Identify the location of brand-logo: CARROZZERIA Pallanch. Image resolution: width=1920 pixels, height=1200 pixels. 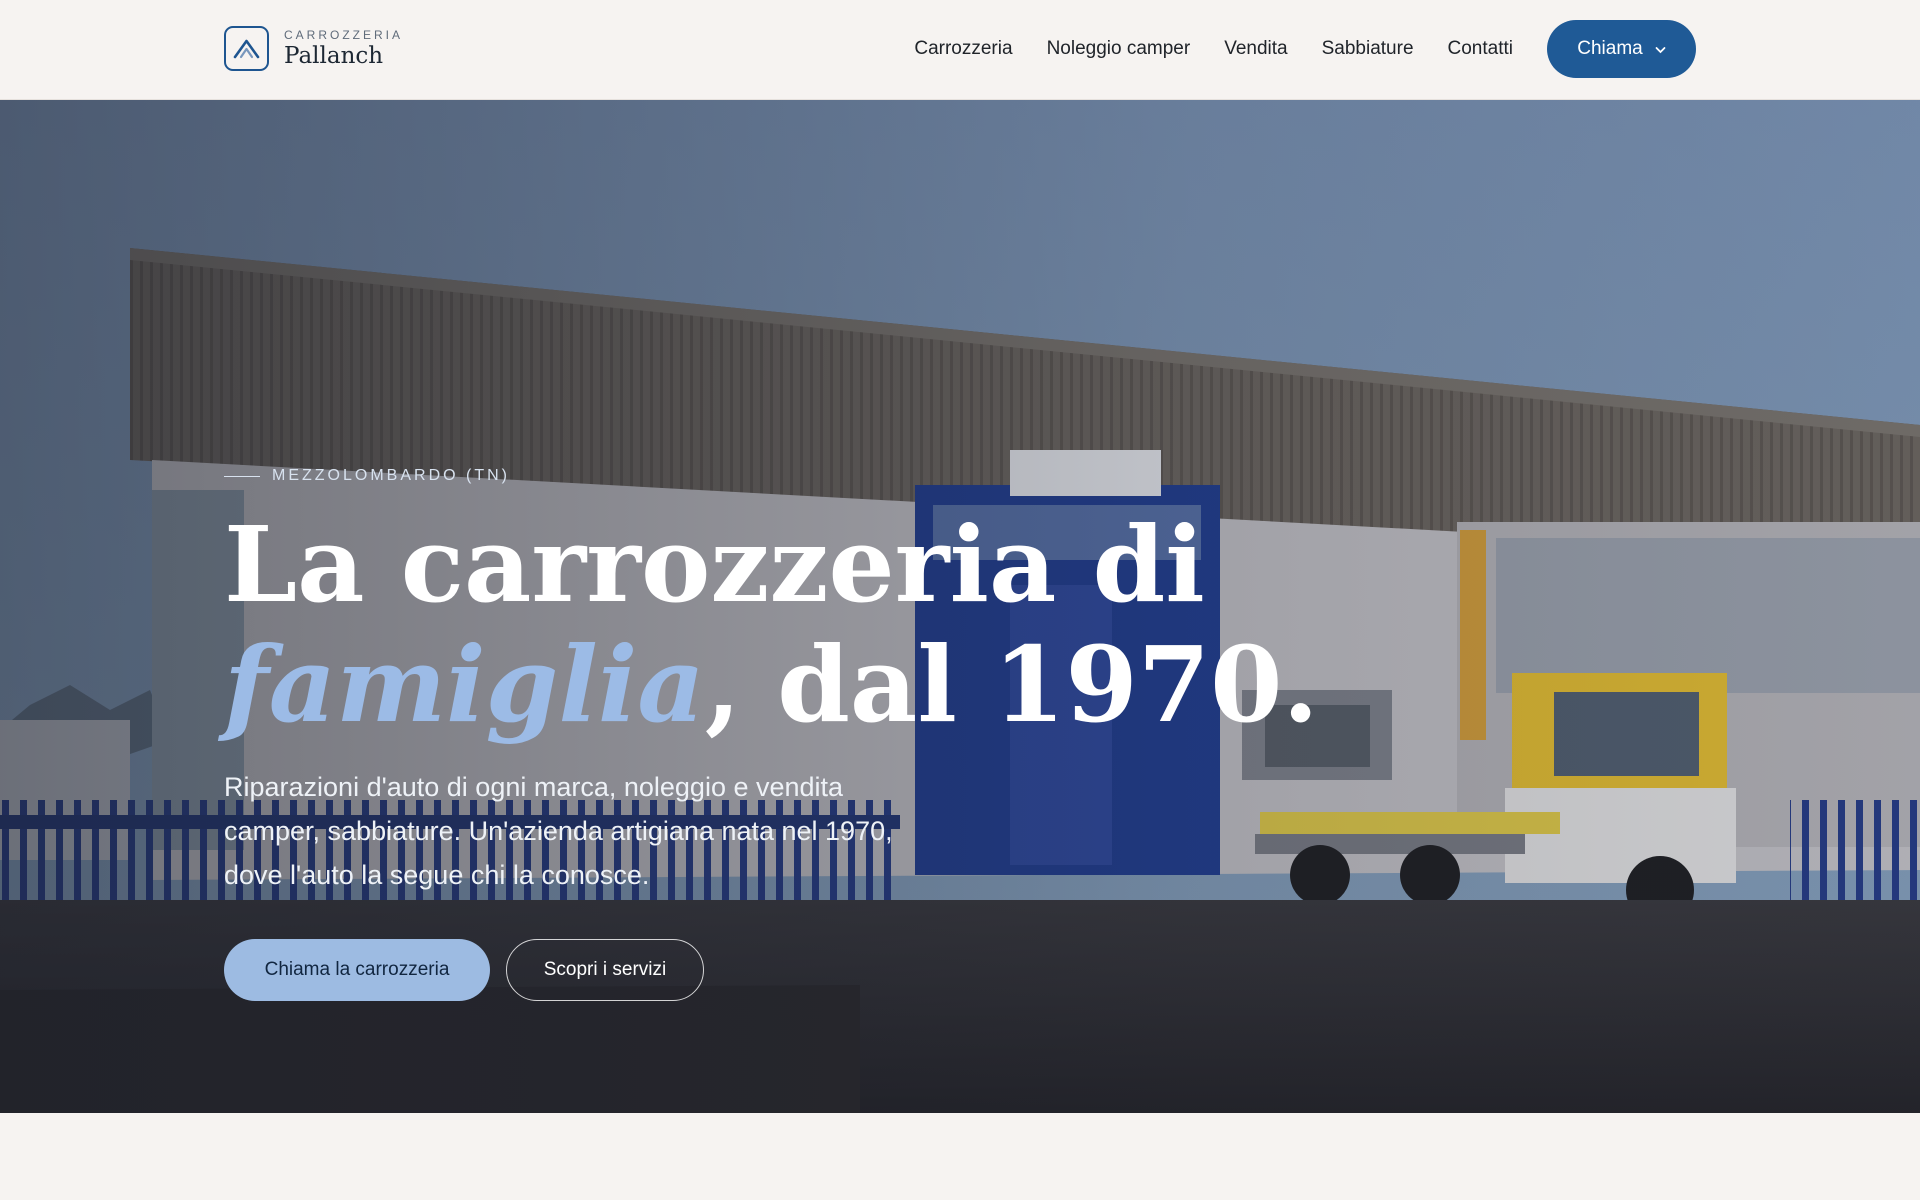
(313, 48).